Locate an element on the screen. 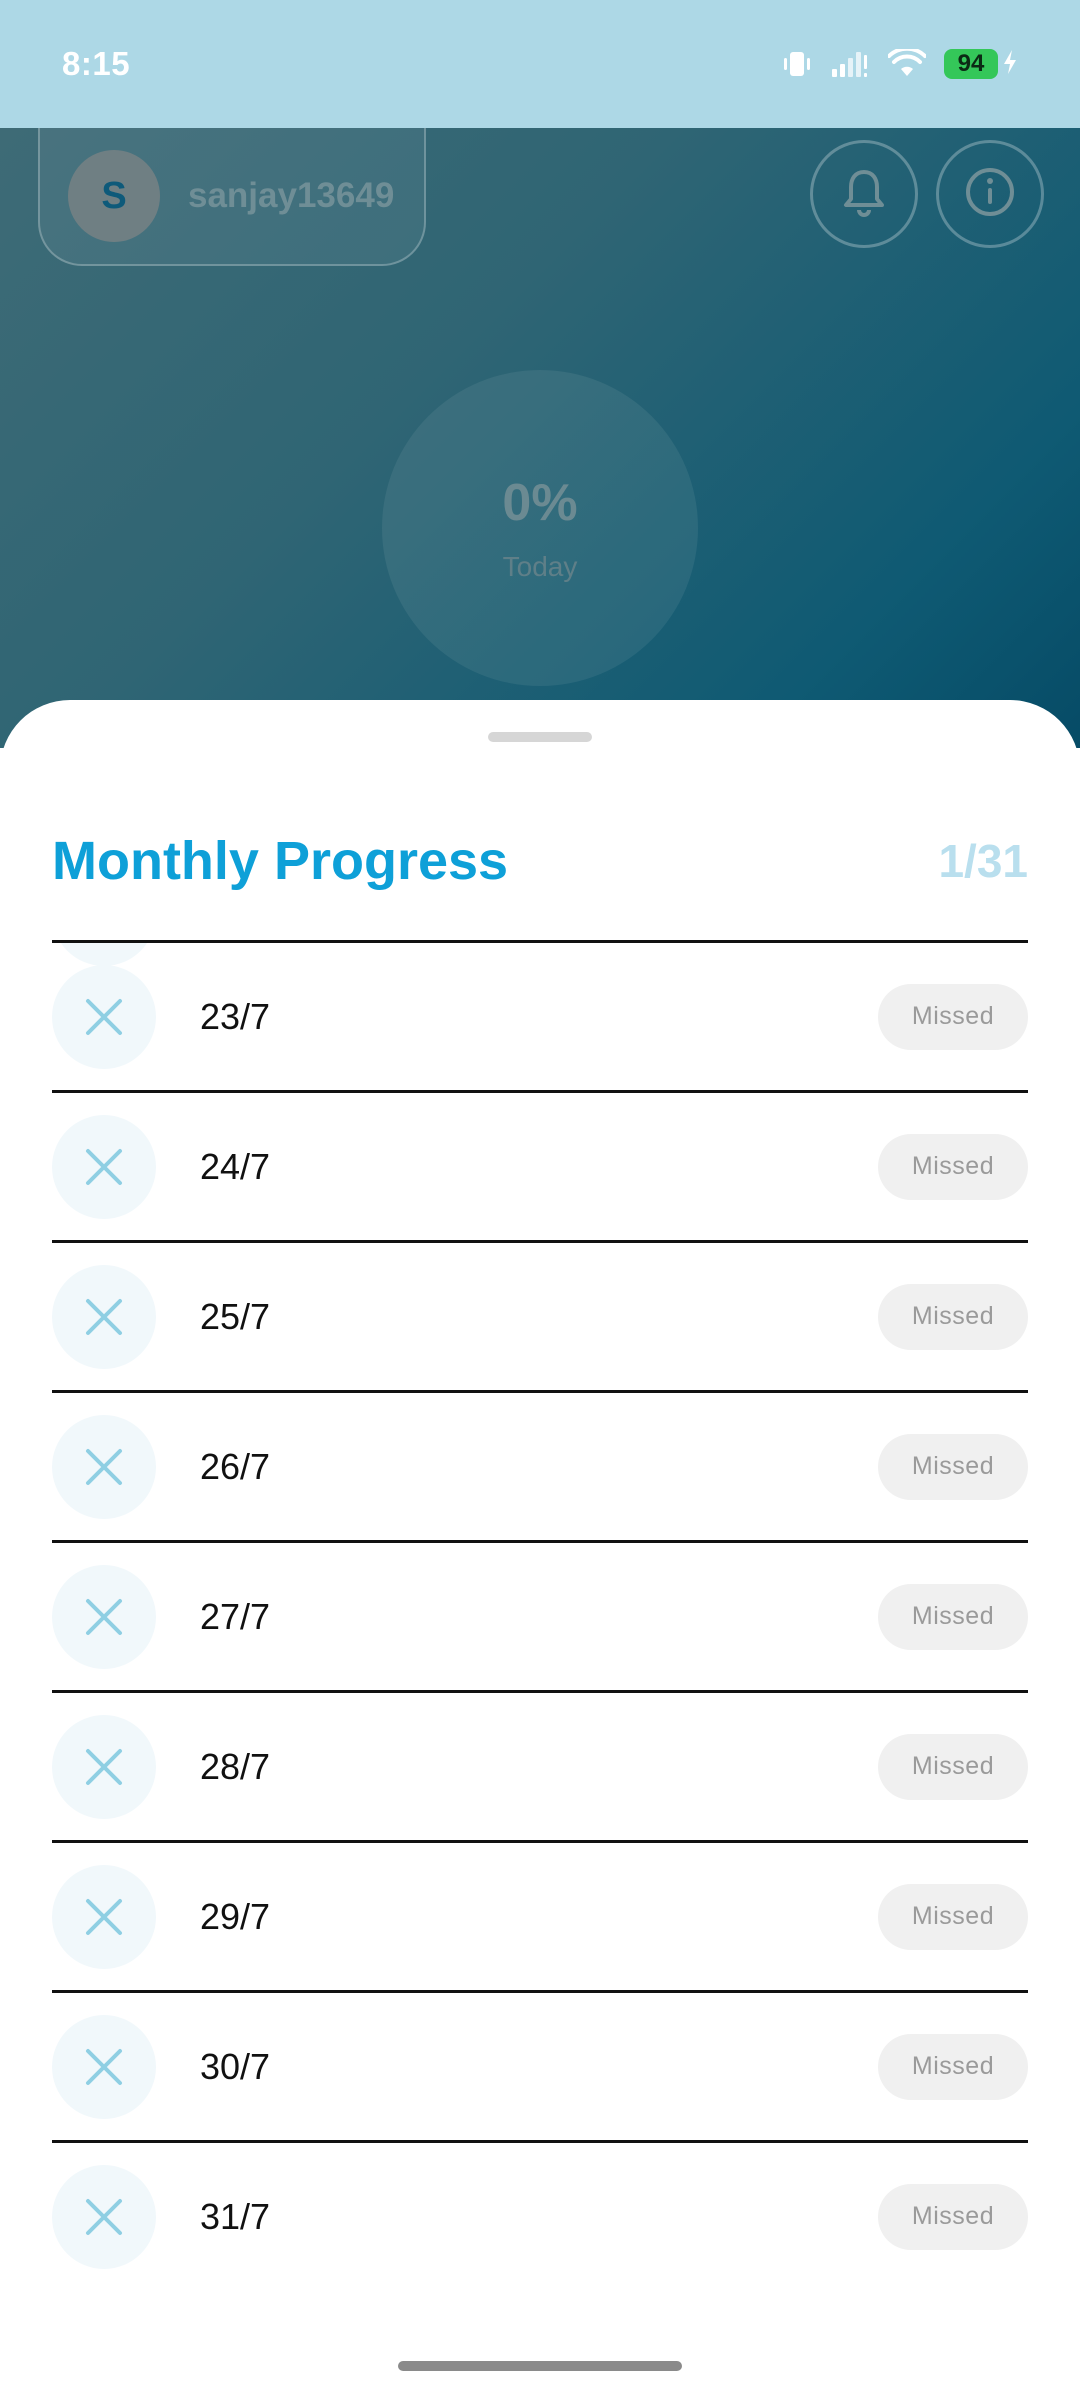 Image resolution: width=1080 pixels, height=2400 pixels. status-time: 8:15 is located at coordinates (96, 63).